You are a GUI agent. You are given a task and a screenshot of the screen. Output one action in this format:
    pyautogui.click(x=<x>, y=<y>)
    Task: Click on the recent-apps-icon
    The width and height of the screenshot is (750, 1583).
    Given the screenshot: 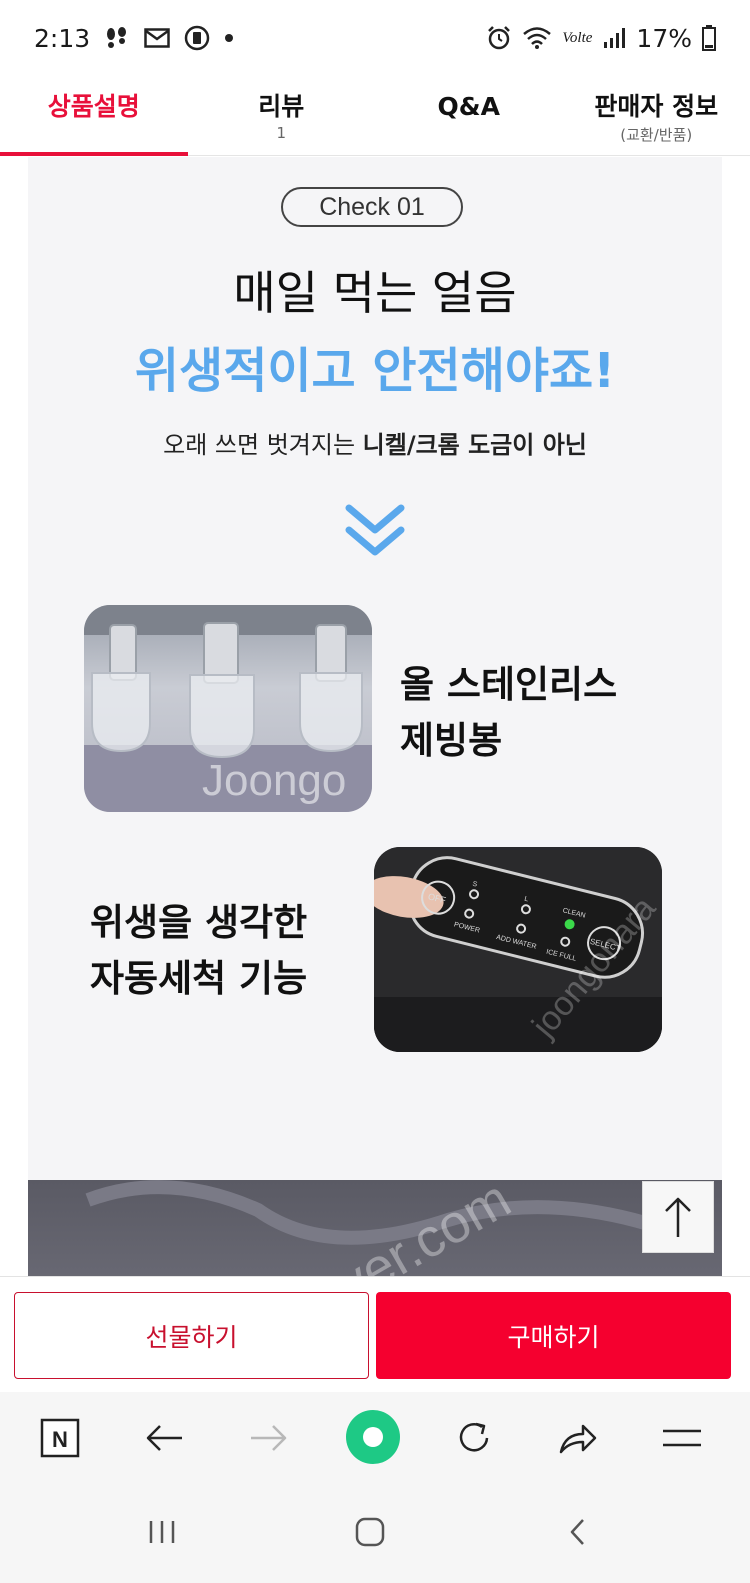 What is the action you would take?
    pyautogui.click(x=162, y=1532)
    